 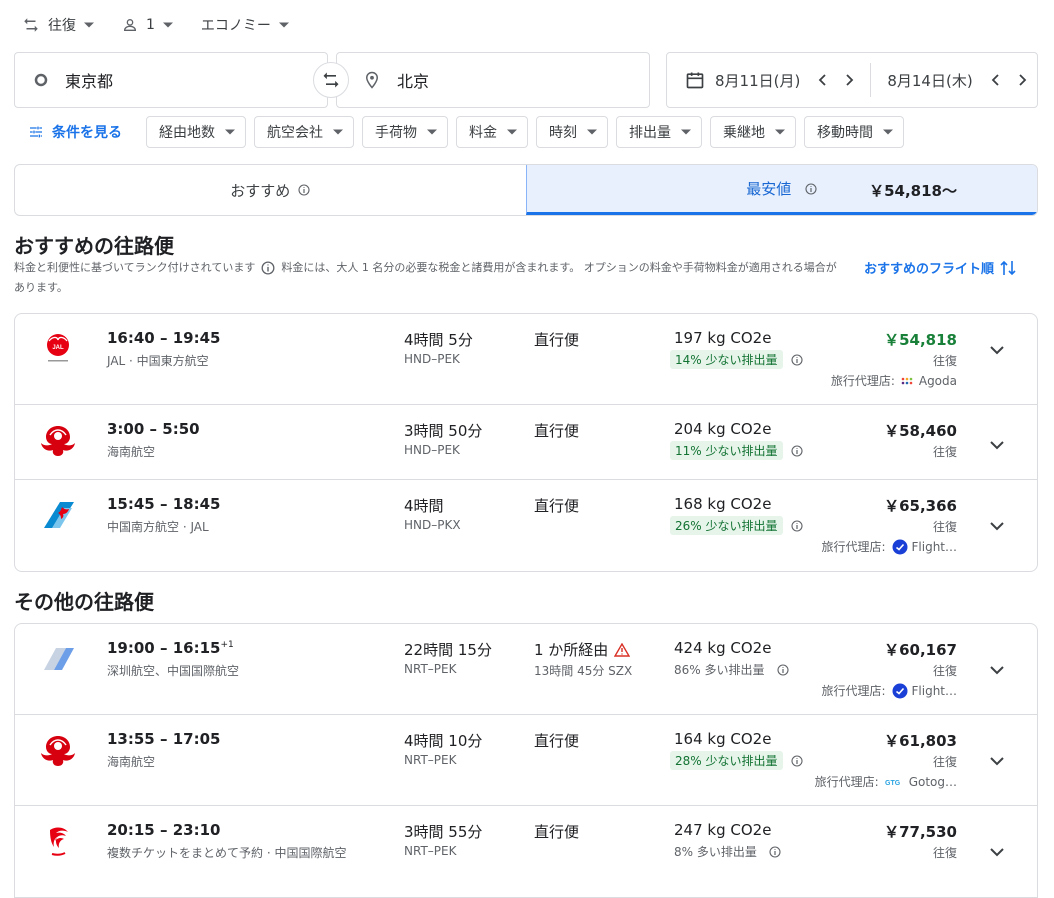 I want to click on emissions-comparison: 11% 少ない排出量, so click(x=736, y=450).